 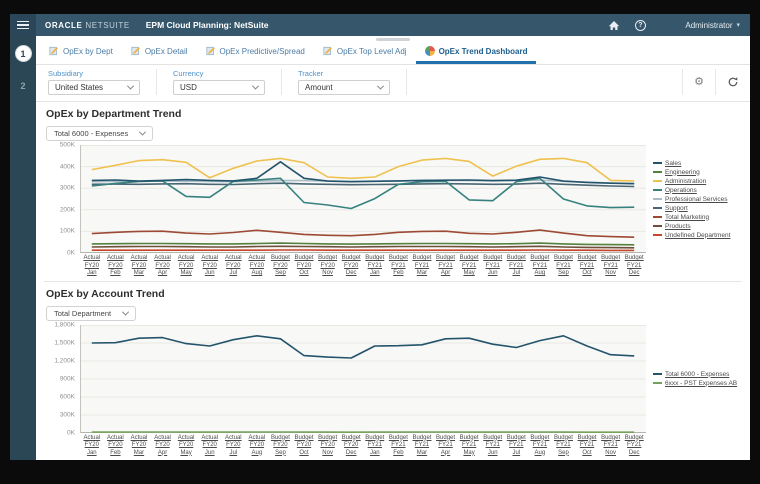 What do you see at coordinates (91, 313) in the screenshot?
I see `chart-member-selector-account: Total Department` at bounding box center [91, 313].